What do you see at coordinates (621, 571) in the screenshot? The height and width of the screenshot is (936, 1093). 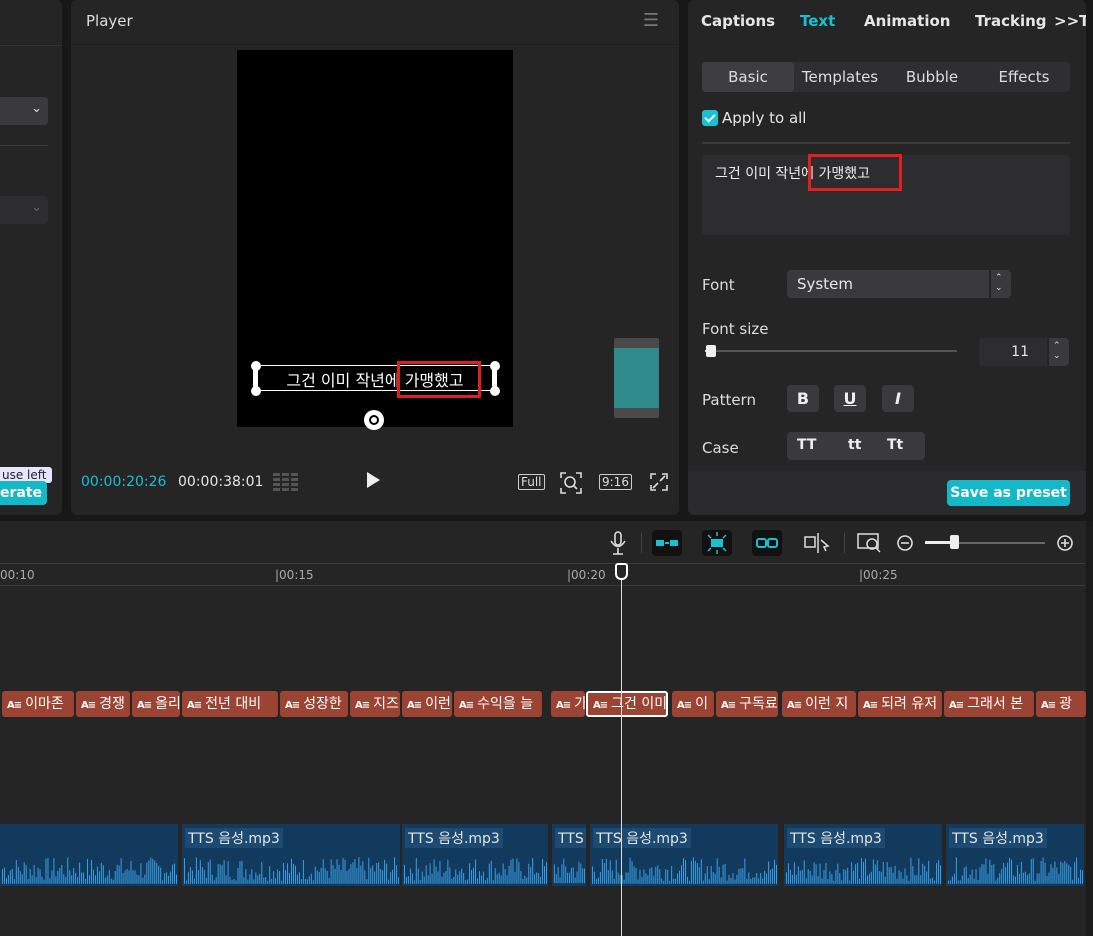 I see `playhead-handle` at bounding box center [621, 571].